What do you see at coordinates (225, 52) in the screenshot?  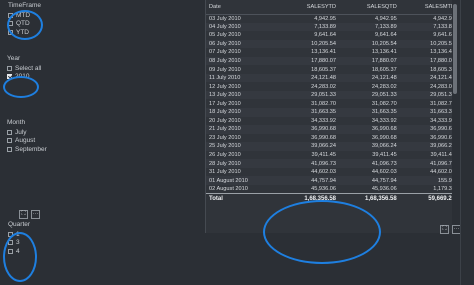 I see `table-cell: 07 July 2010` at bounding box center [225, 52].